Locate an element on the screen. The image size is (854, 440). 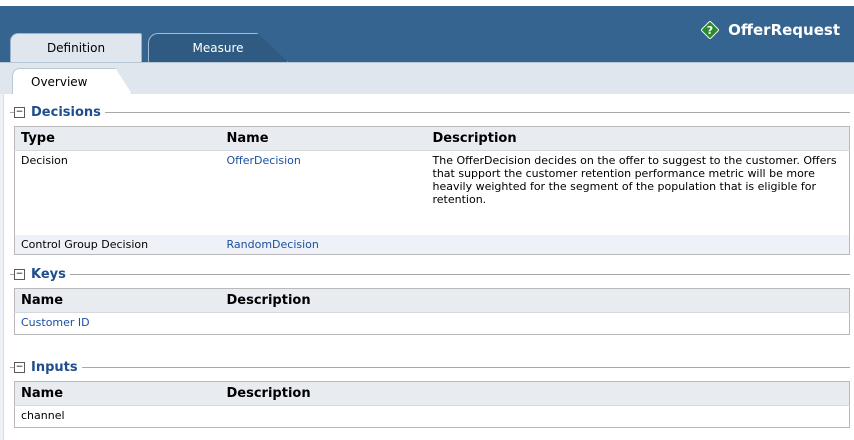
decision-name-link: OfferDecision is located at coordinates (324, 193).